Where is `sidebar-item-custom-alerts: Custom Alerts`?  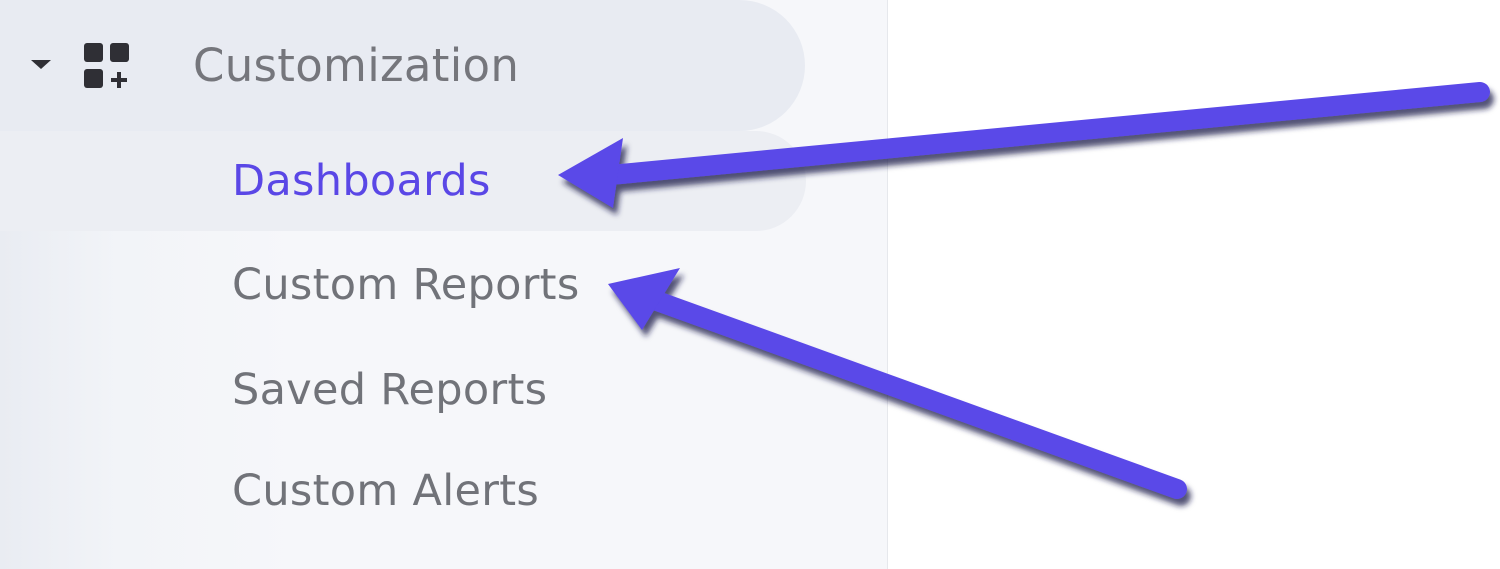 sidebar-item-custom-alerts: Custom Alerts is located at coordinates (385, 491).